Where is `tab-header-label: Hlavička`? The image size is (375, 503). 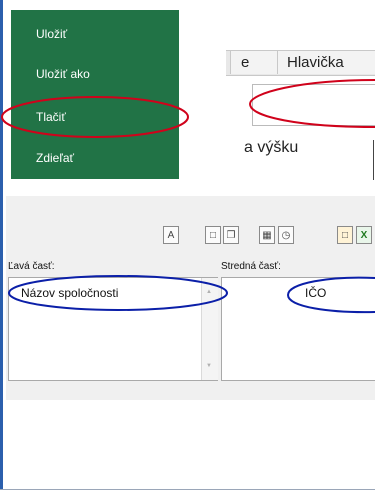 tab-header-label: Hlavička is located at coordinates (315, 62).